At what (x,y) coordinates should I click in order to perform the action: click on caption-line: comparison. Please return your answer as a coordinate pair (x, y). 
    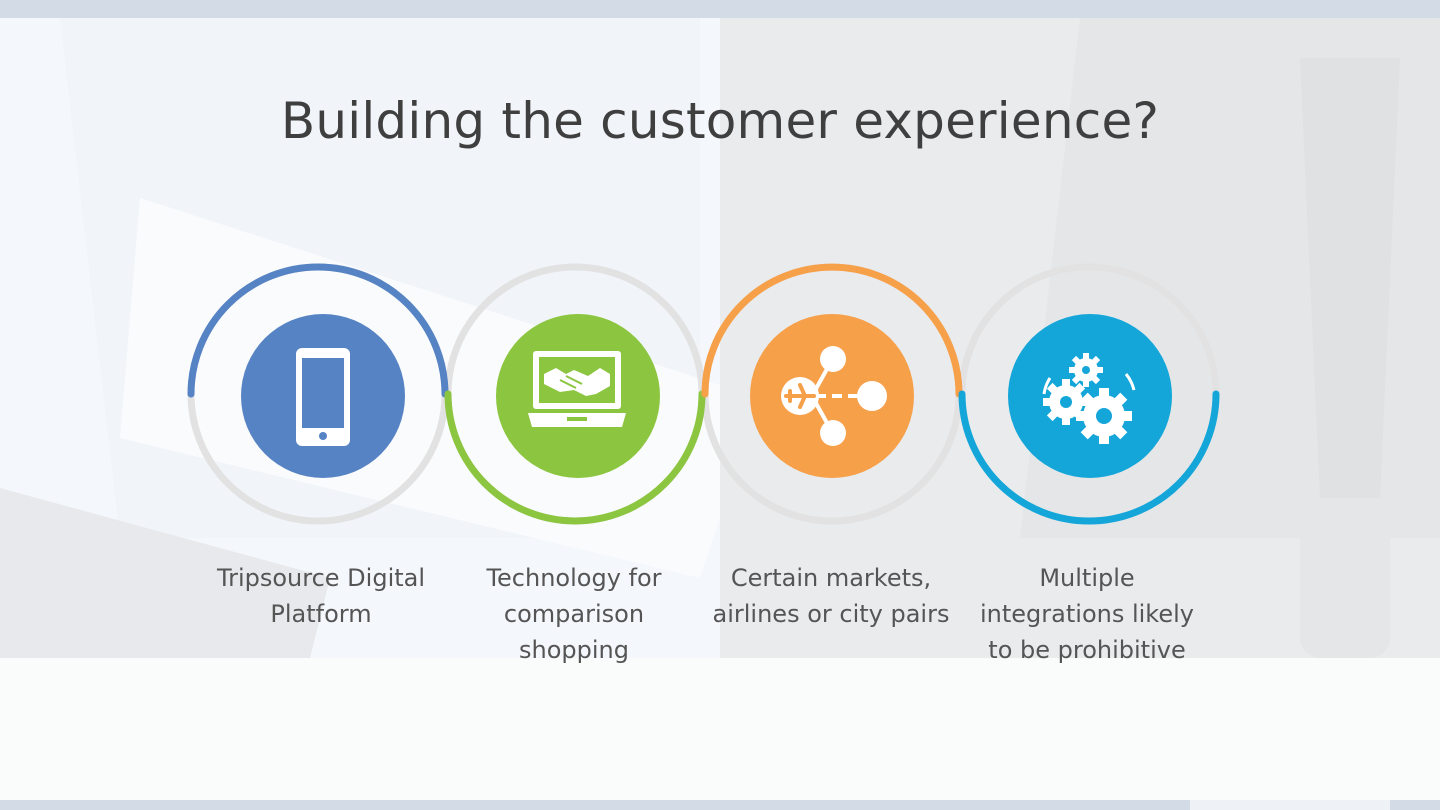
    Looking at the image, I should click on (574, 614).